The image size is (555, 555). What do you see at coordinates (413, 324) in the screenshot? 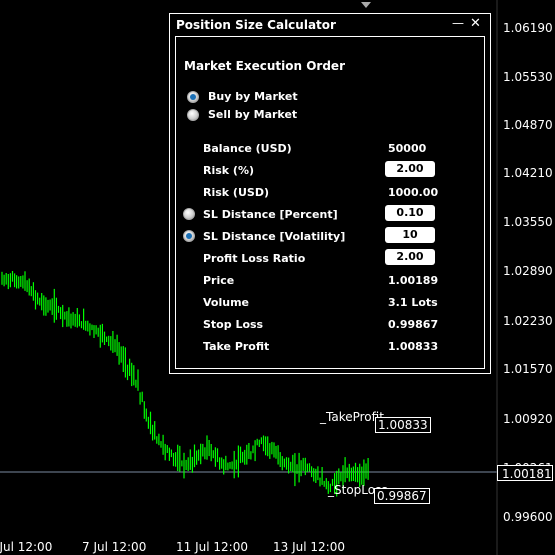
I see `stop-loss-value: 0.99867` at bounding box center [413, 324].